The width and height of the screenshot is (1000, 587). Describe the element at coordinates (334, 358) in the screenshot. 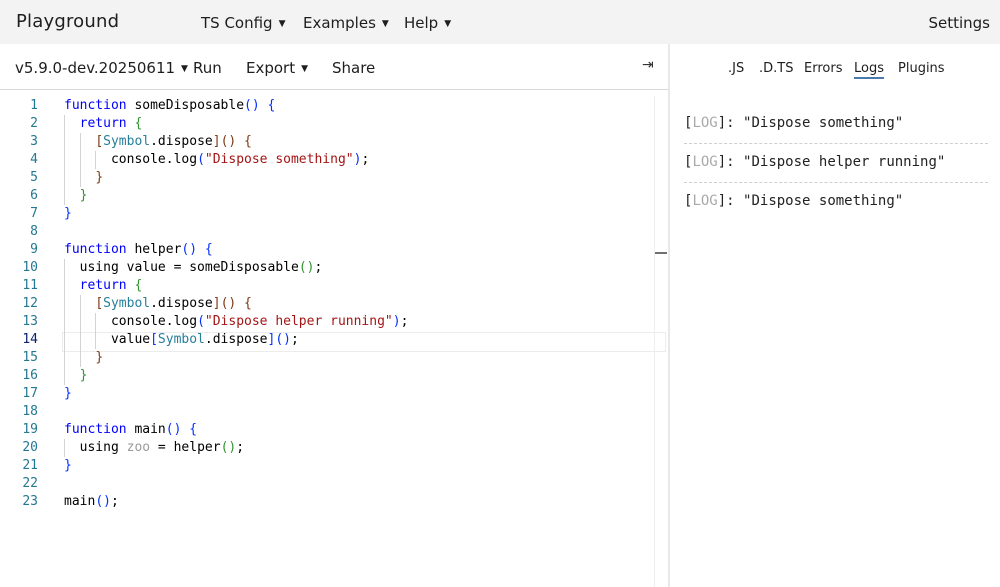

I see `code-line: 15 }` at that location.